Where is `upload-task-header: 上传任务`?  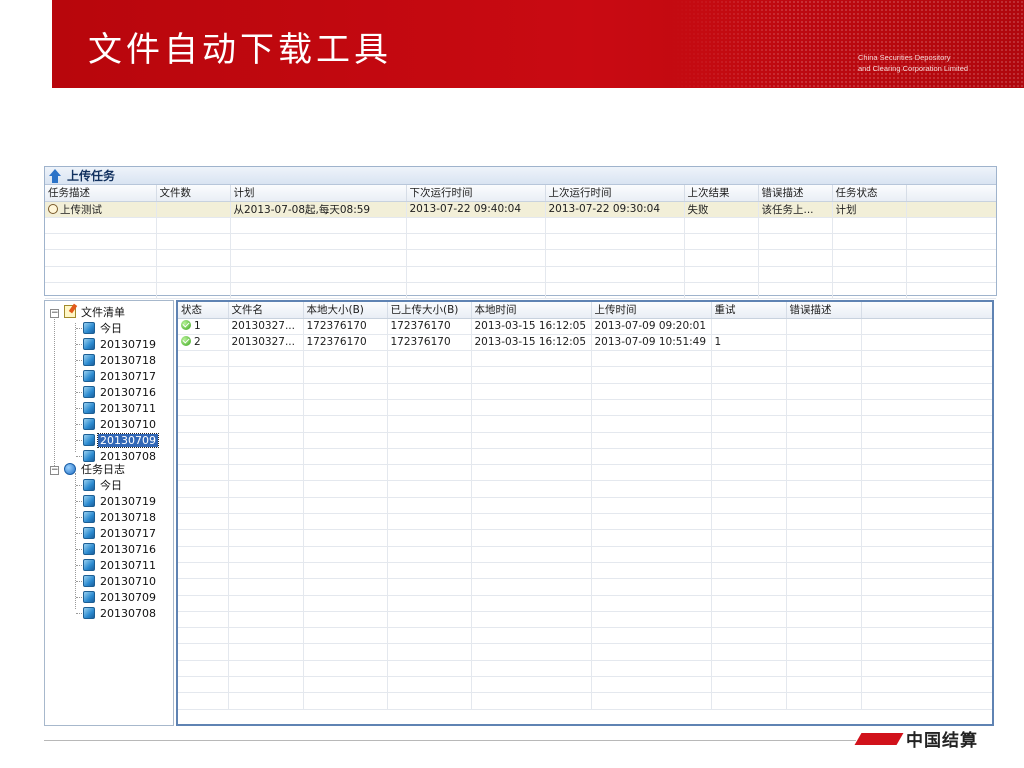
upload-task-header: 上传任务 is located at coordinates (520, 176).